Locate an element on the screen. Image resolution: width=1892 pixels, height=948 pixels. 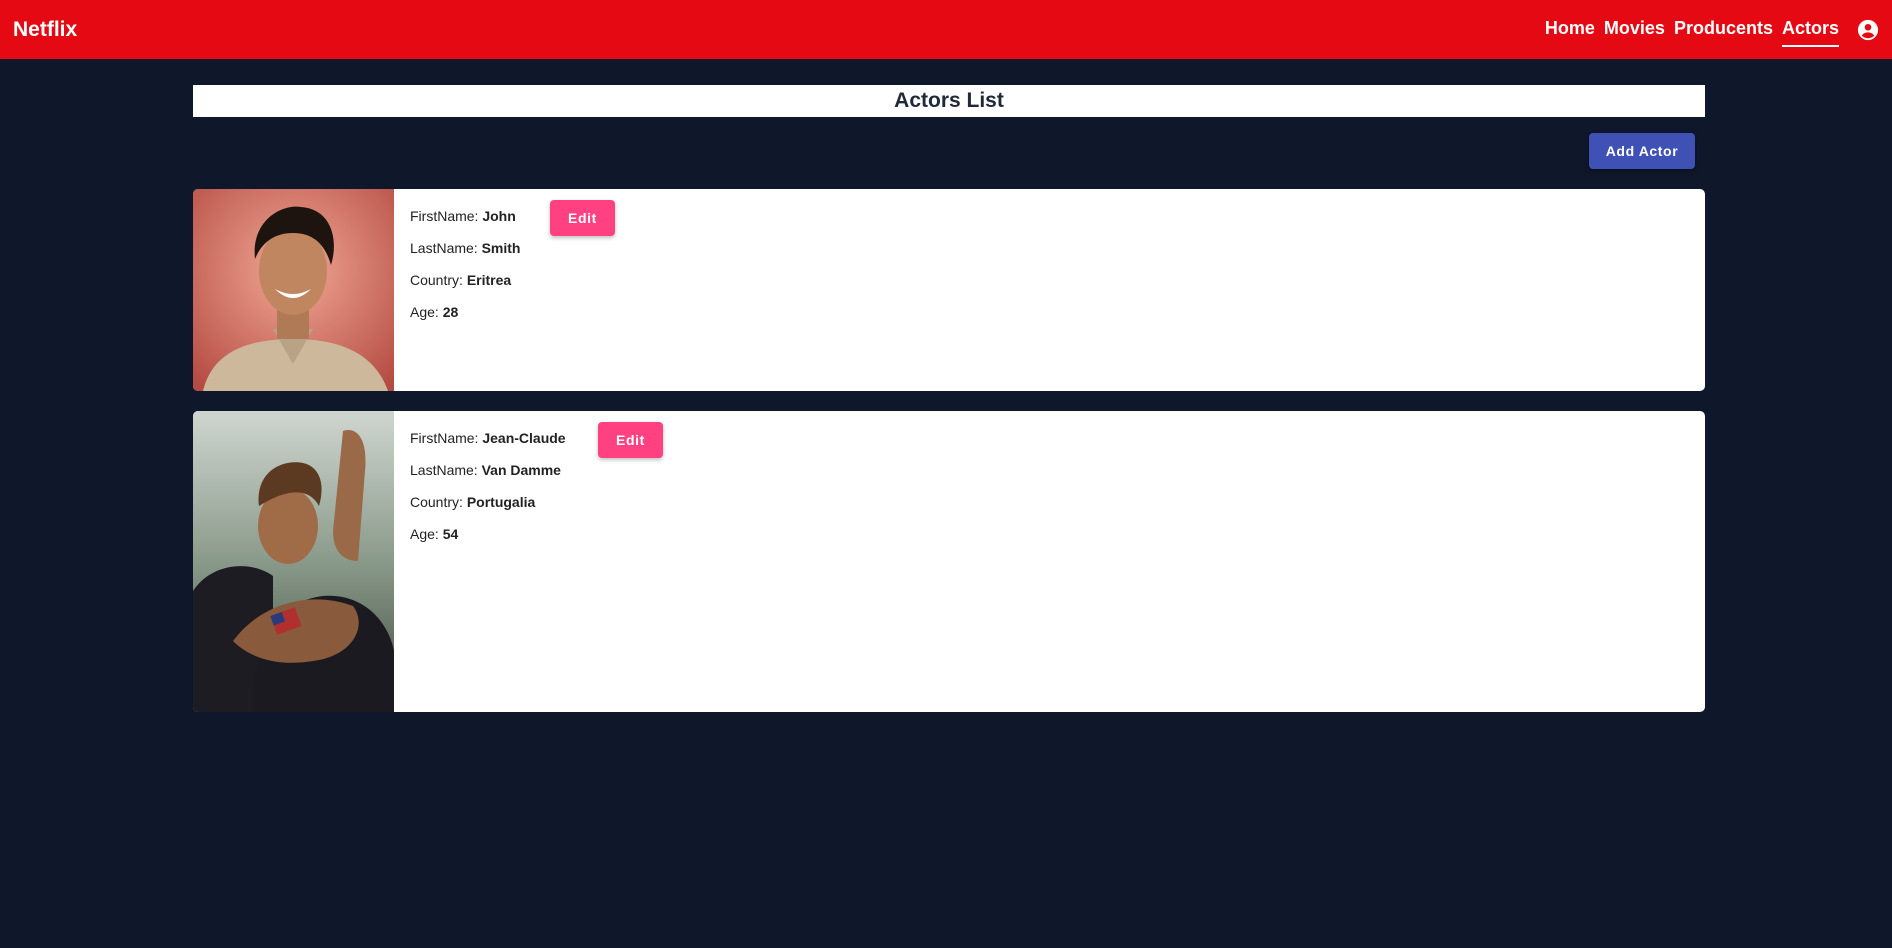
last-name-row: LastName: Smith is located at coordinates (465, 254).